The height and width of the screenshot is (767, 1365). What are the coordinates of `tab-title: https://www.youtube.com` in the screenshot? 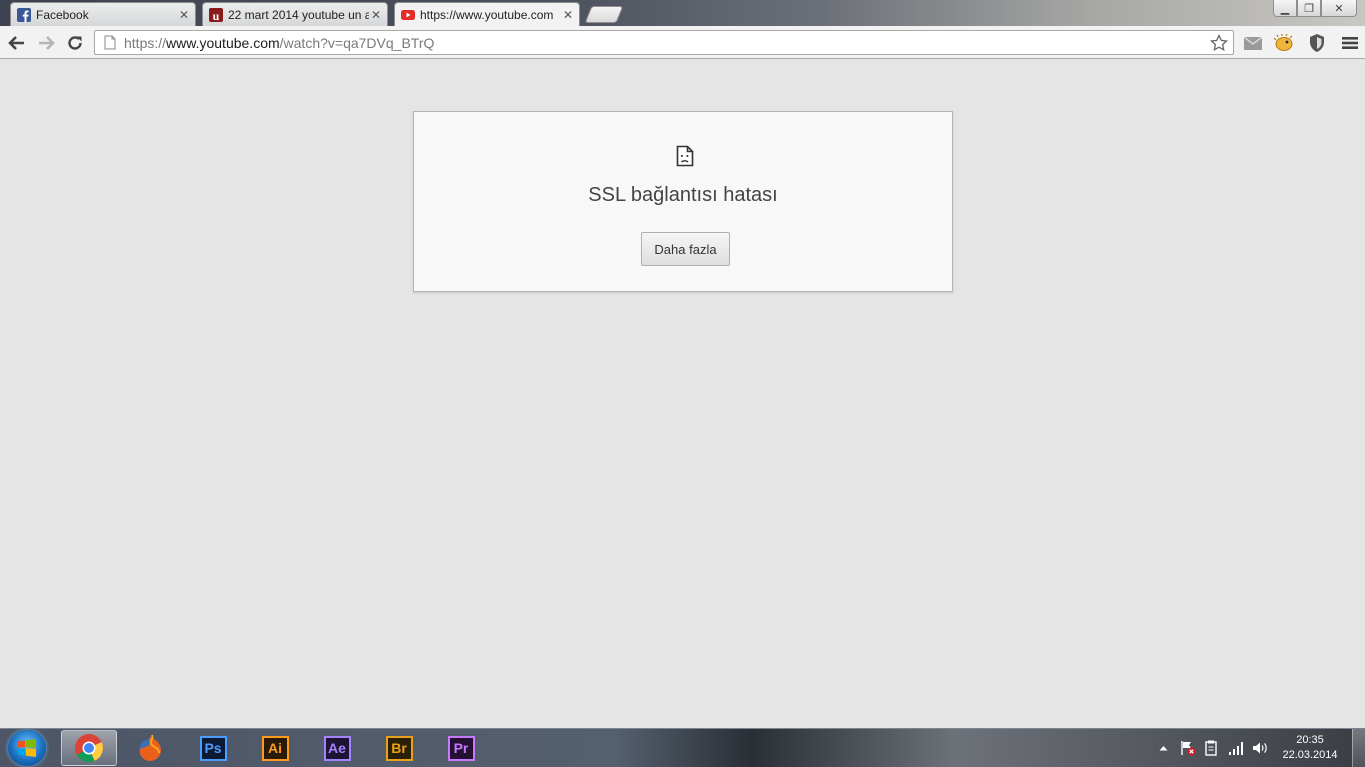 It's located at (487, 14).